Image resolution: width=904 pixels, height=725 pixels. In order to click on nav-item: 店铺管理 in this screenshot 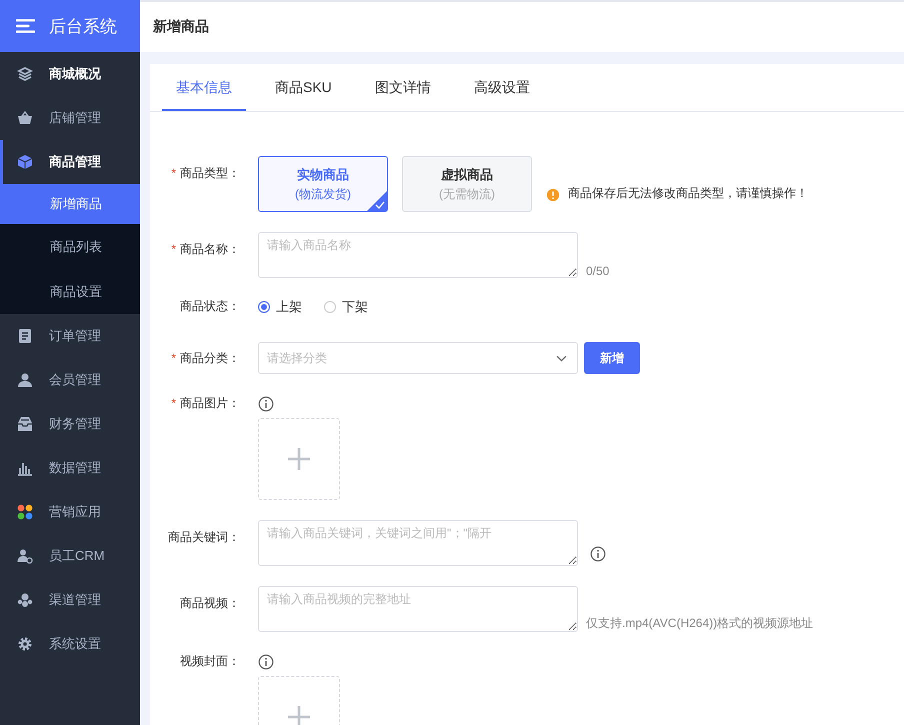, I will do `click(70, 118)`.